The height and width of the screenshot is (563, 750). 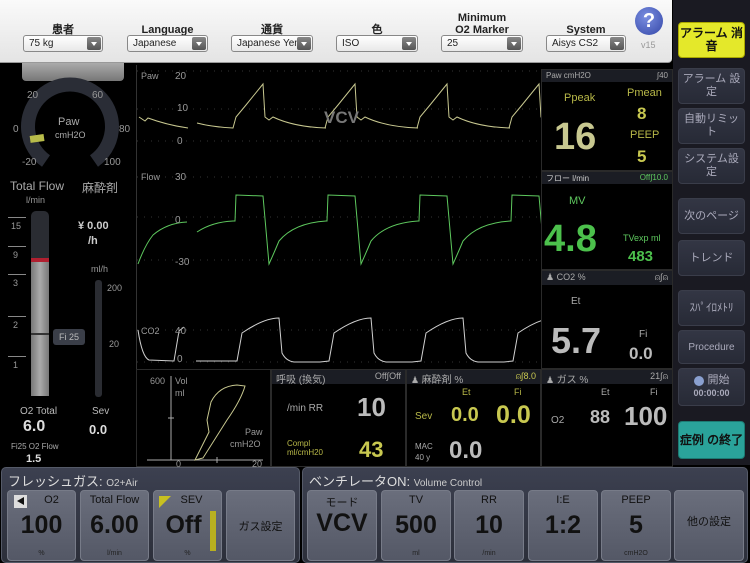 What do you see at coordinates (489, 500) in the screenshot?
I see `rr-tile-label: RR` at bounding box center [489, 500].